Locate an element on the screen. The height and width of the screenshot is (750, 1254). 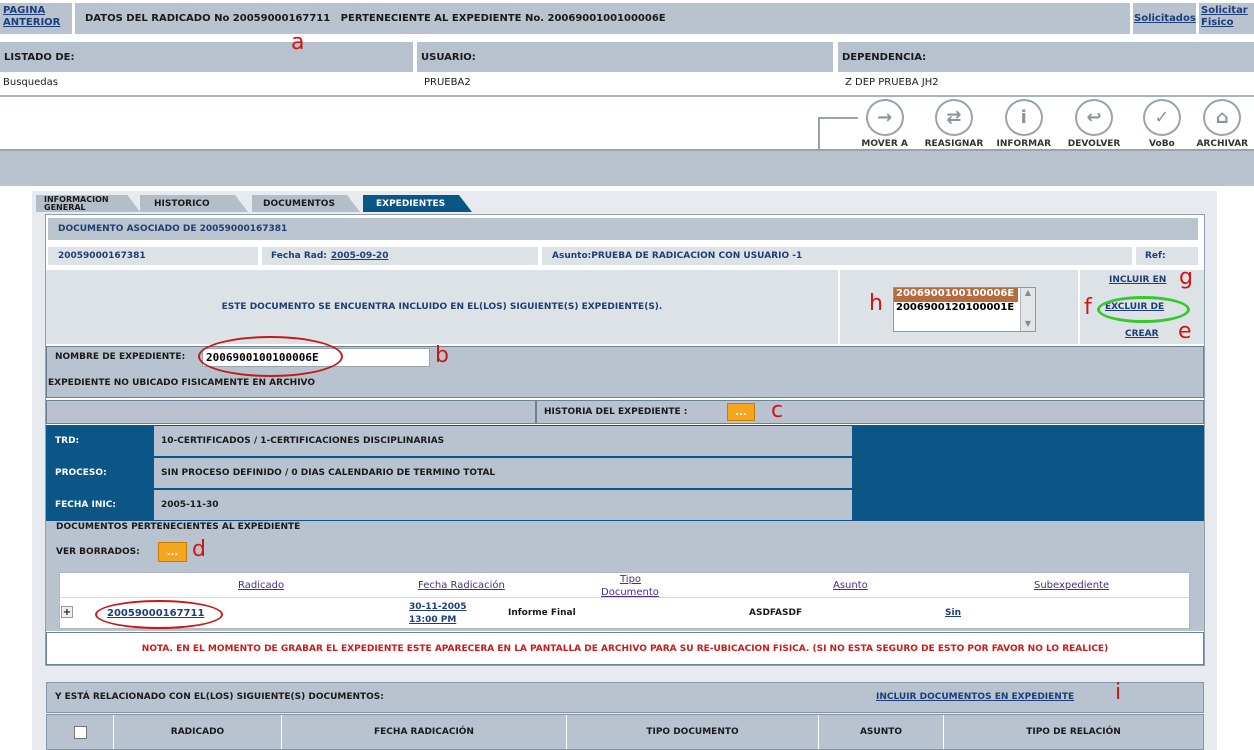
select-all-cell is located at coordinates (80, 732).